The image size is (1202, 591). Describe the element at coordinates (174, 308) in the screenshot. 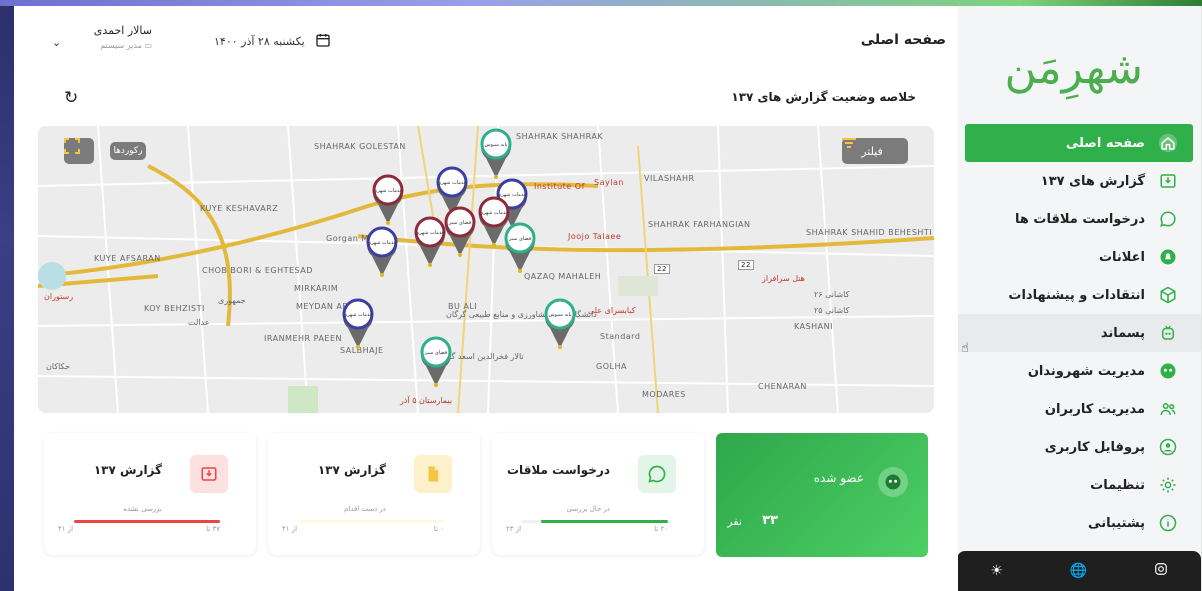

I see `map-label: KOY BEHZISTI` at that location.